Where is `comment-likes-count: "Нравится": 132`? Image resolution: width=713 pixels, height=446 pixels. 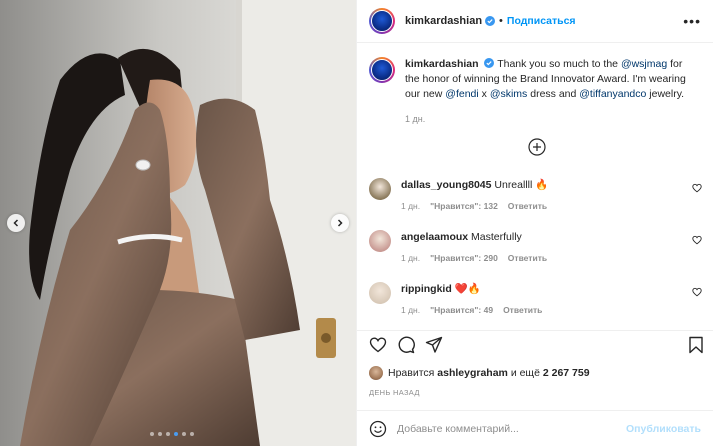 comment-likes-count: "Нравится": 132 is located at coordinates (464, 206).